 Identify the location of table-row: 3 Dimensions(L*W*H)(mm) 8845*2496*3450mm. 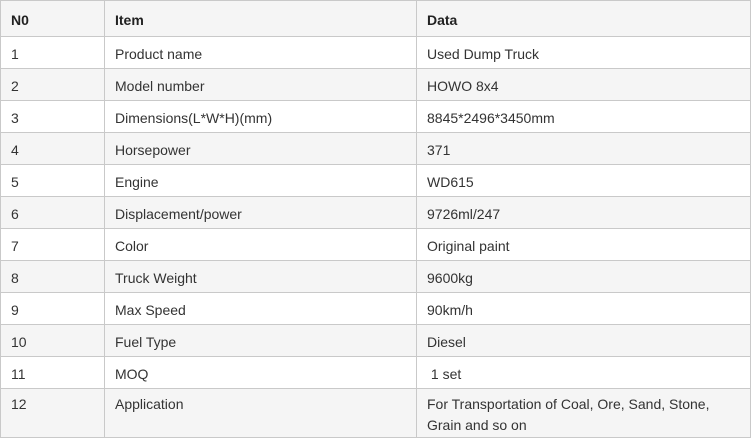
(375, 116).